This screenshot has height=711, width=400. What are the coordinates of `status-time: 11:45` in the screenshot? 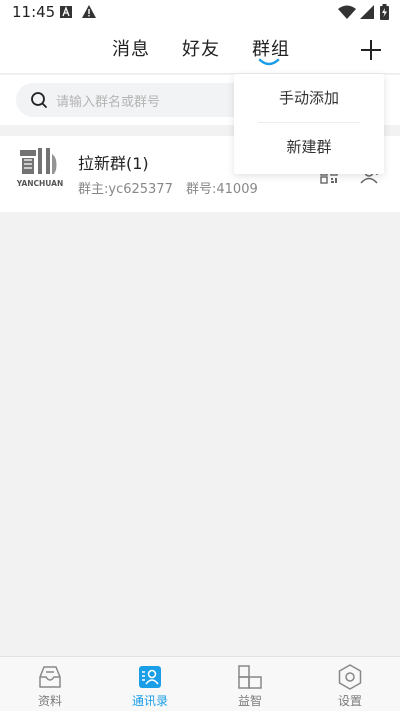 It's located at (34, 12).